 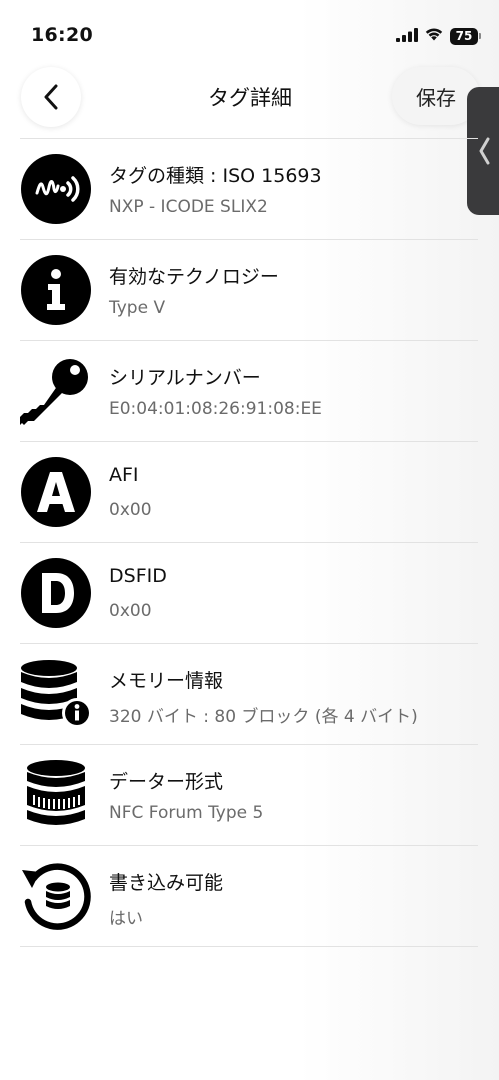 I want to click on battery-level: 75, so click(x=464, y=36).